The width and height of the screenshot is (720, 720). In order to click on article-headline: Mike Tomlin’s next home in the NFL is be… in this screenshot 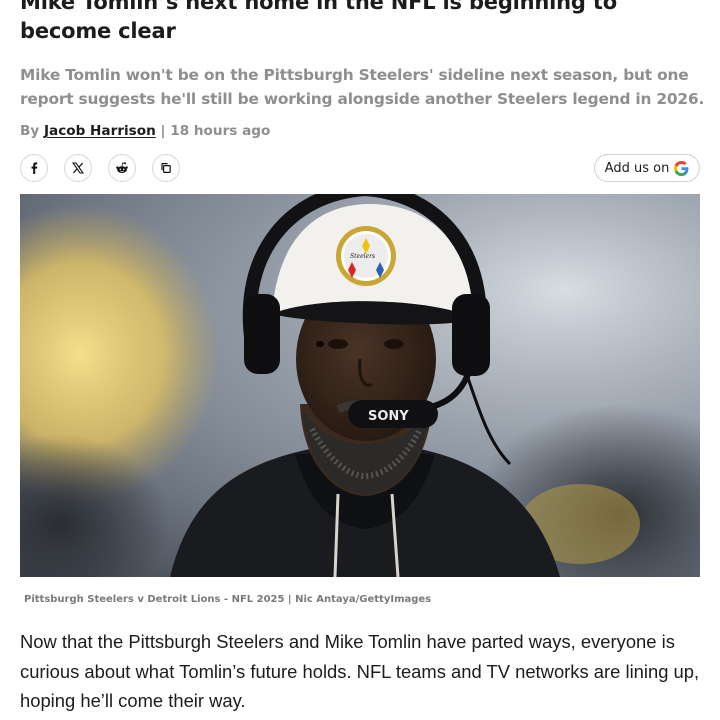, I will do `click(318, 21)`.